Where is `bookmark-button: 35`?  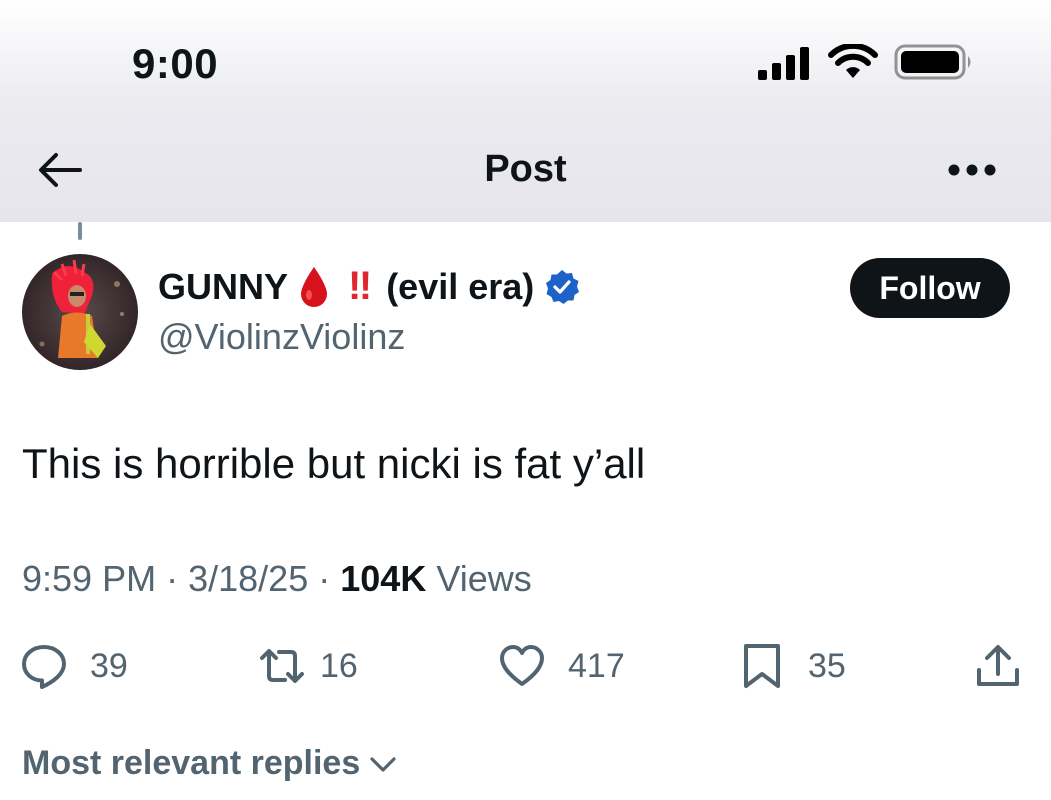
bookmark-button: 35 is located at coordinates (792, 666).